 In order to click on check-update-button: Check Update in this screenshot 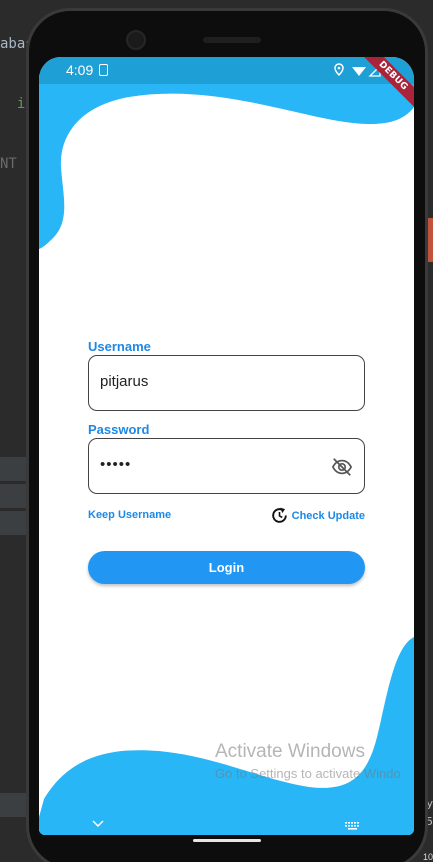, I will do `click(317, 515)`.